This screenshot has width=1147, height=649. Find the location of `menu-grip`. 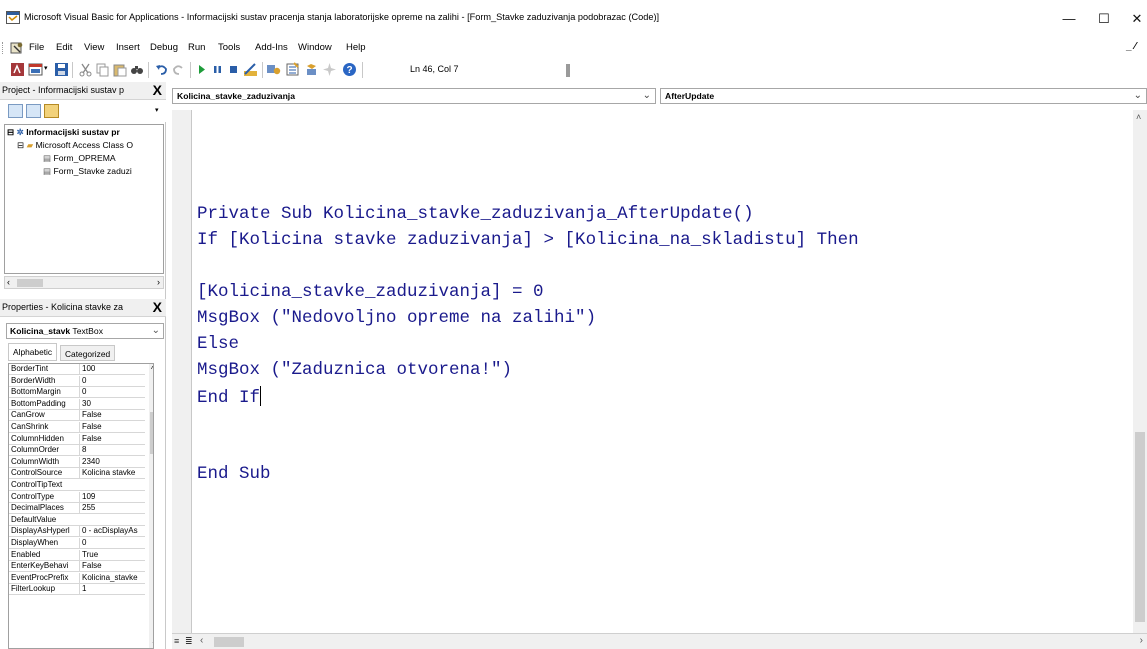

menu-grip is located at coordinates (3, 48).